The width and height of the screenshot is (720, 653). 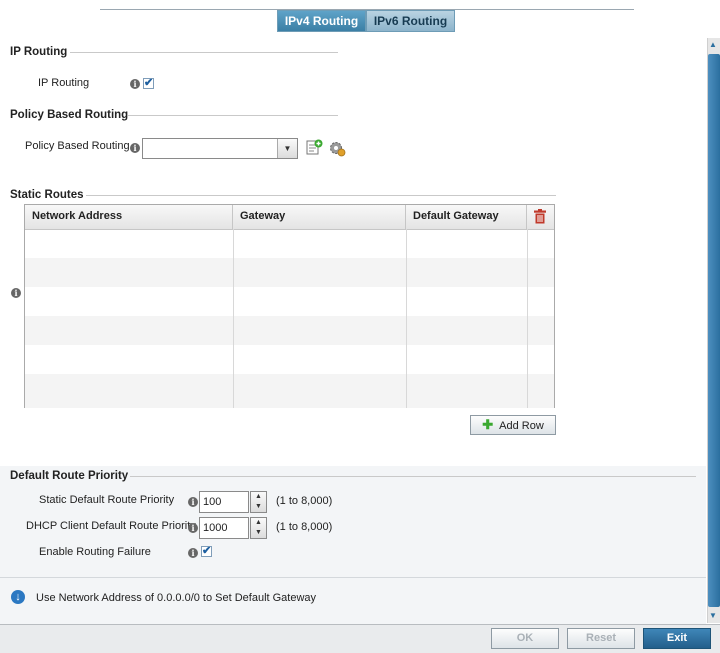 What do you see at coordinates (540, 216) in the screenshot?
I see `delete-icon` at bounding box center [540, 216].